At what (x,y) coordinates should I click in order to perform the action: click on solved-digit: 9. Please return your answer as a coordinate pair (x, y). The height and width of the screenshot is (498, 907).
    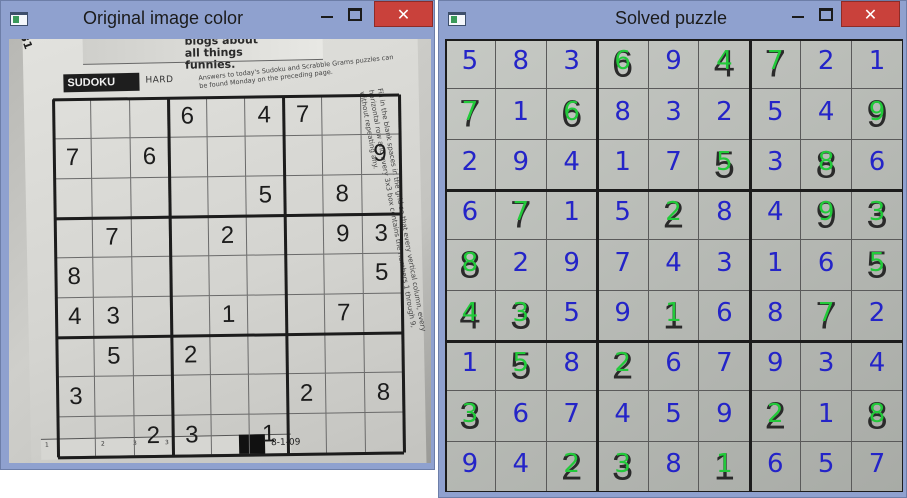
    Looking at the image, I should click on (622, 312).